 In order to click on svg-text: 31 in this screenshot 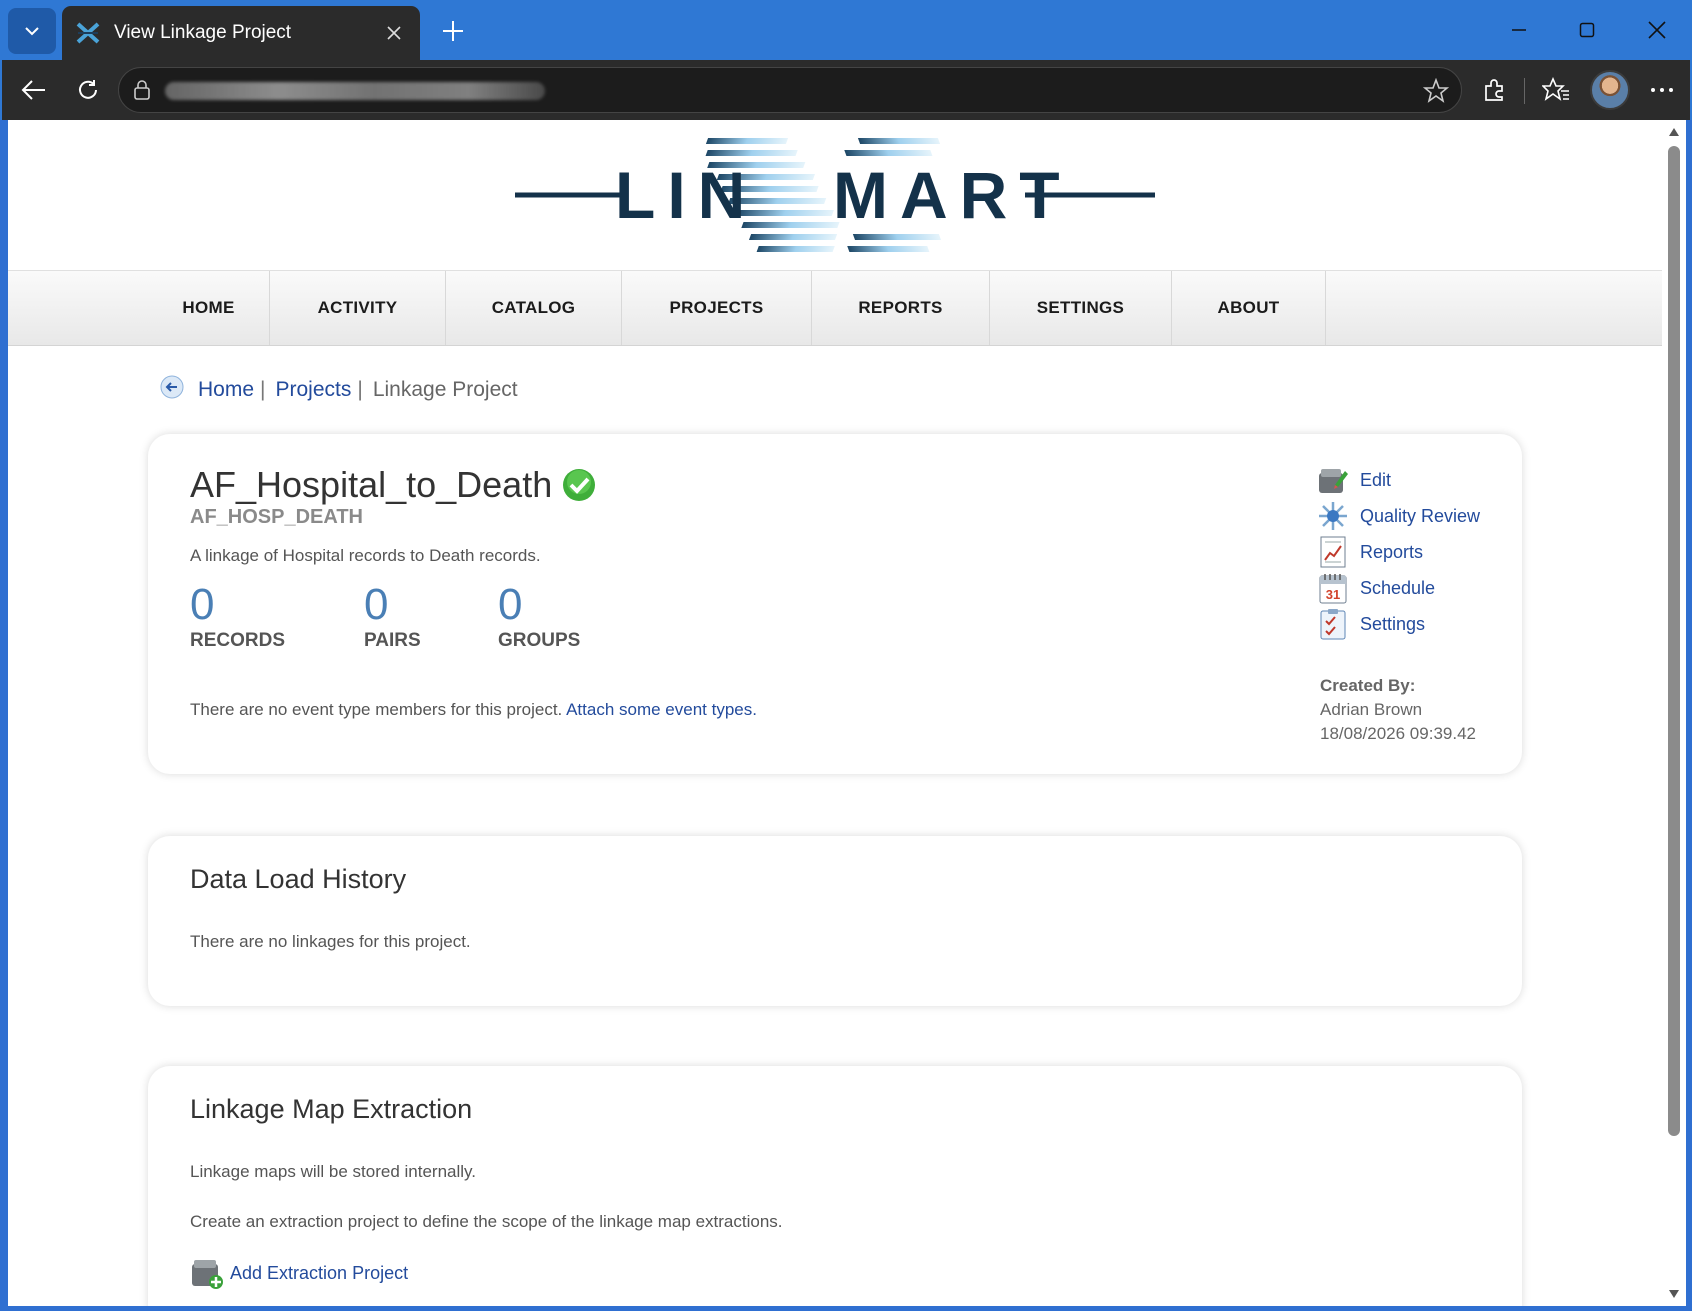, I will do `click(1333, 594)`.